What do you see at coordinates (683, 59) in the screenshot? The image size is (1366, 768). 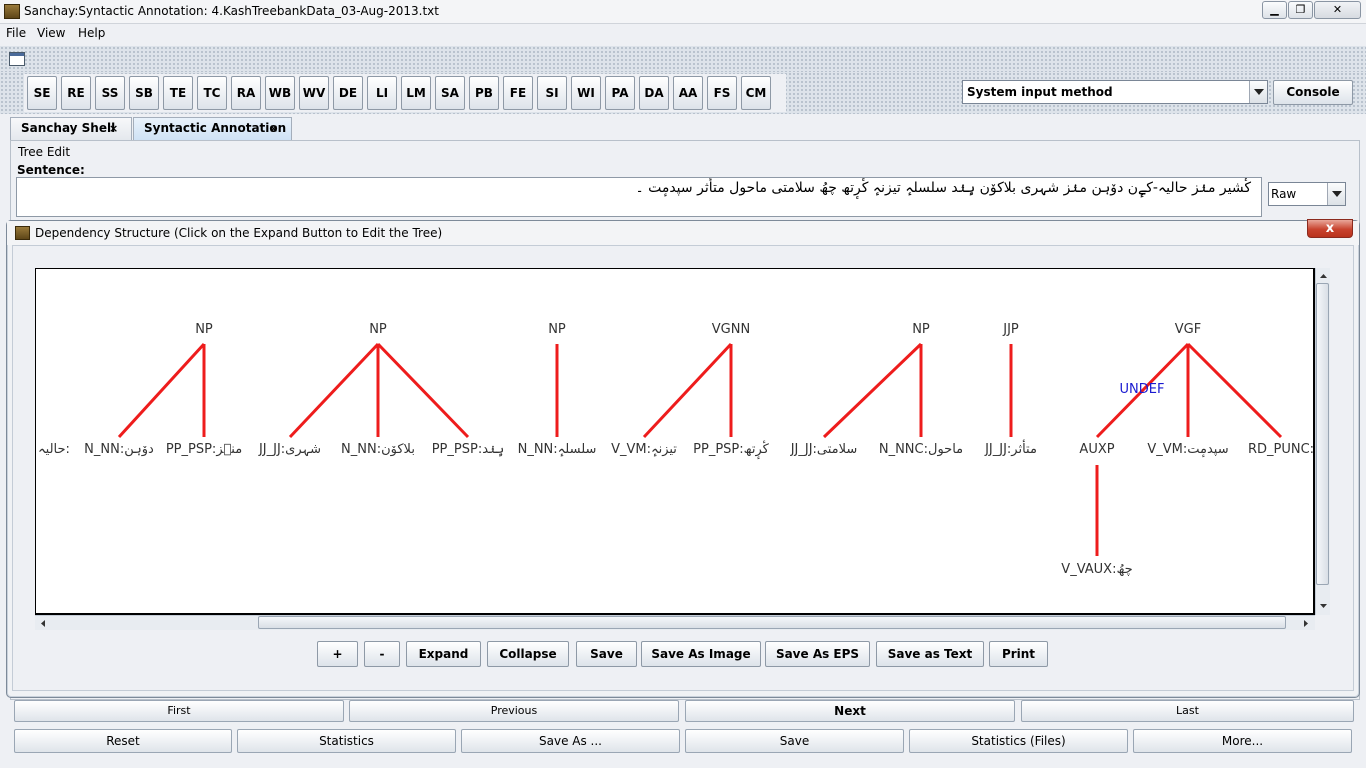 I see `toolbar-strip-top` at bounding box center [683, 59].